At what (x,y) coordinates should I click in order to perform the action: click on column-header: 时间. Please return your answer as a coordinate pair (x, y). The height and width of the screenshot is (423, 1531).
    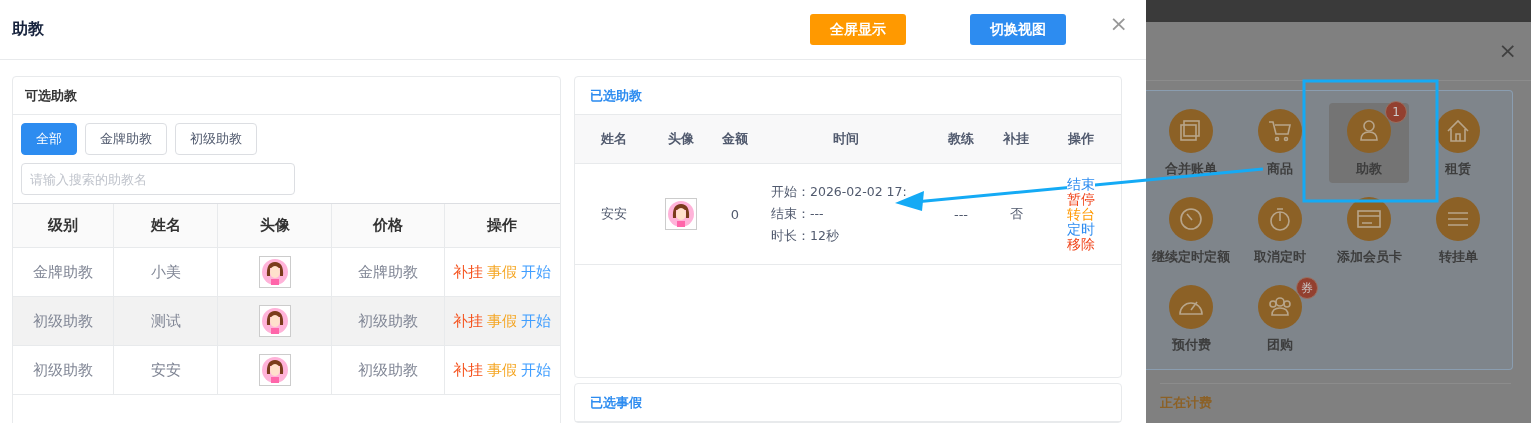
    Looking at the image, I should click on (846, 139).